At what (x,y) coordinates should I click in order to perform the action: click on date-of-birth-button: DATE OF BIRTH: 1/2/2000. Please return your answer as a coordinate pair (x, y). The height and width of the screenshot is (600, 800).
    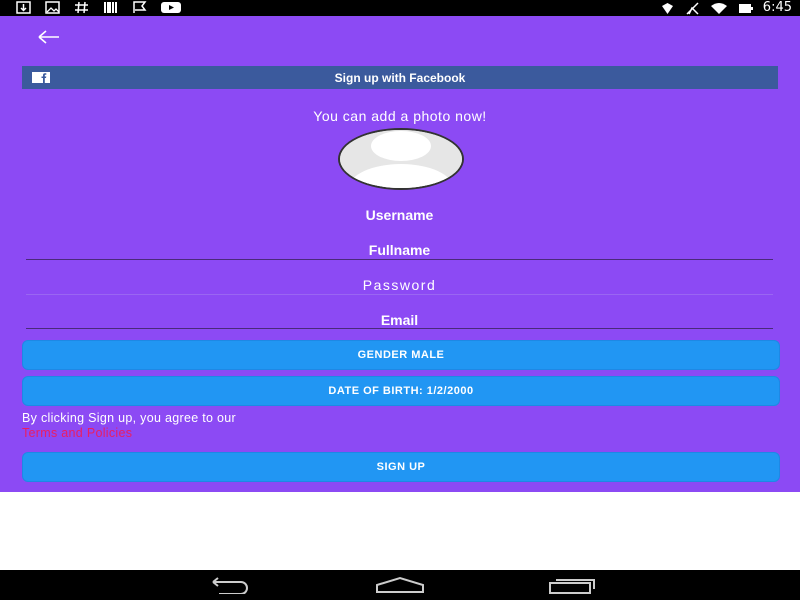
    Looking at the image, I should click on (401, 391).